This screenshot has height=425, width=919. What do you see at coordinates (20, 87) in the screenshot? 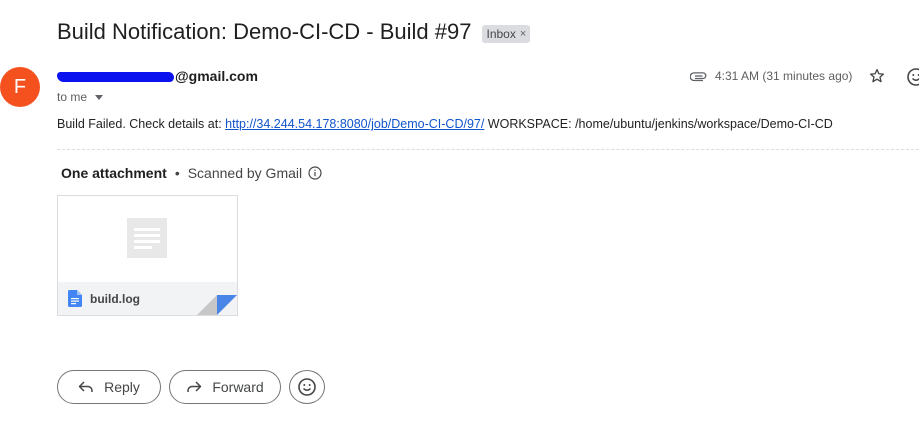
I see `avatar: F` at bounding box center [20, 87].